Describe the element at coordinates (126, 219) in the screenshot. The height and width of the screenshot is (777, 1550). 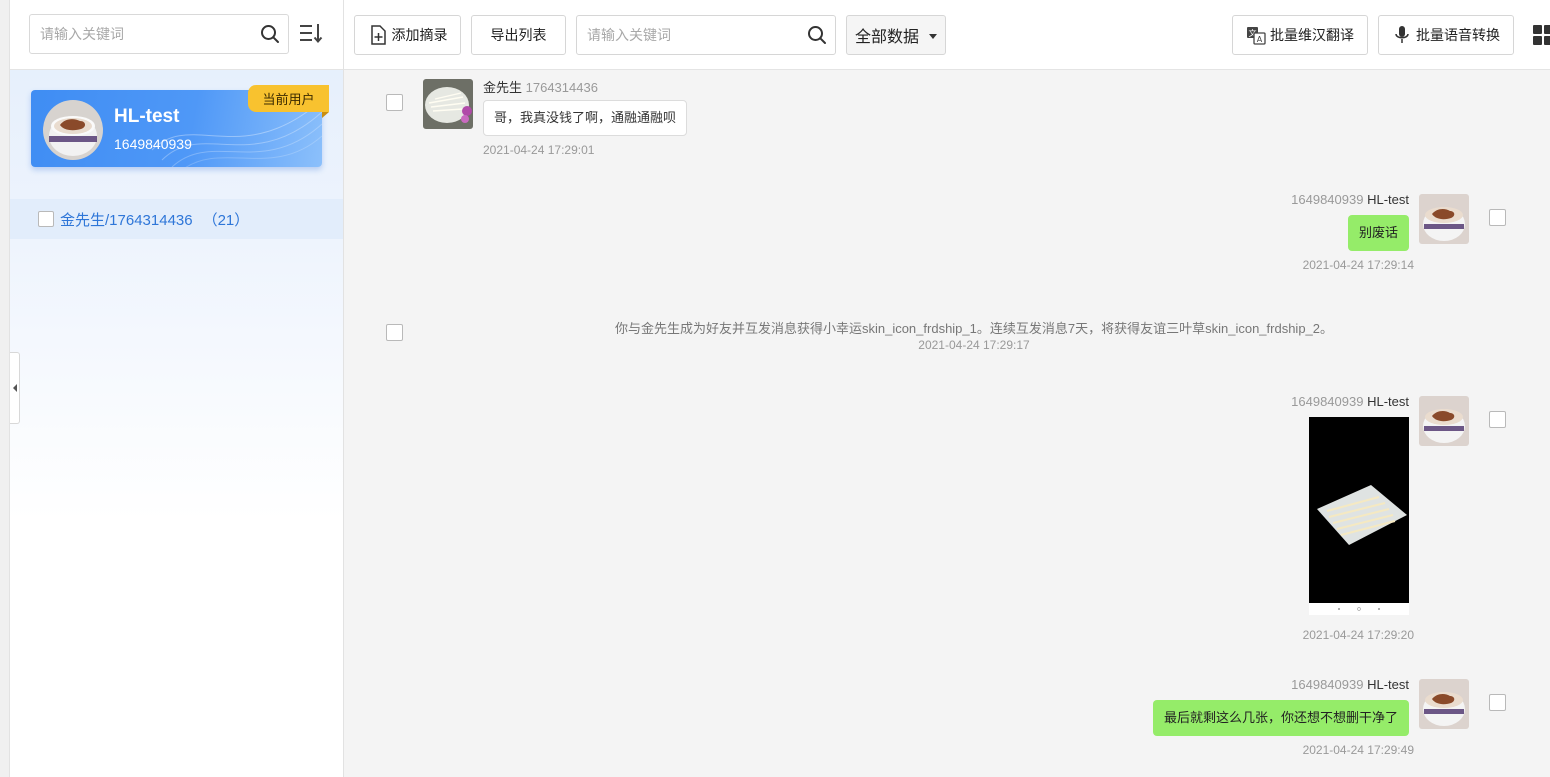
I see `contact-label: 金先生/1764314436` at that location.